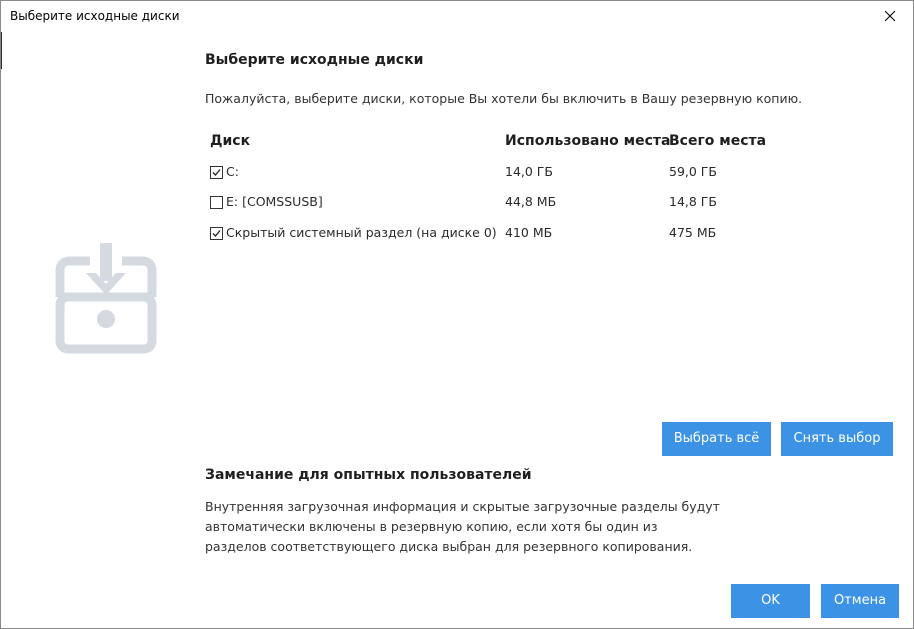  What do you see at coordinates (106, 298) in the screenshot?
I see `chest-download-icon` at bounding box center [106, 298].